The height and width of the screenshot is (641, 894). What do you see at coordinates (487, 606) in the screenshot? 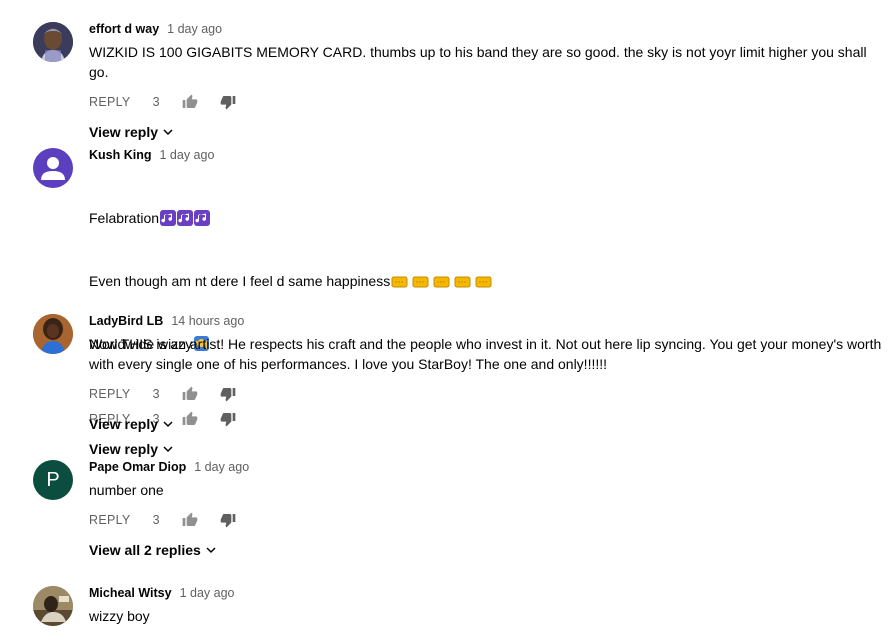
I see `comment-body: Micheal Witsy 1 day ago wizzy boy` at bounding box center [487, 606].